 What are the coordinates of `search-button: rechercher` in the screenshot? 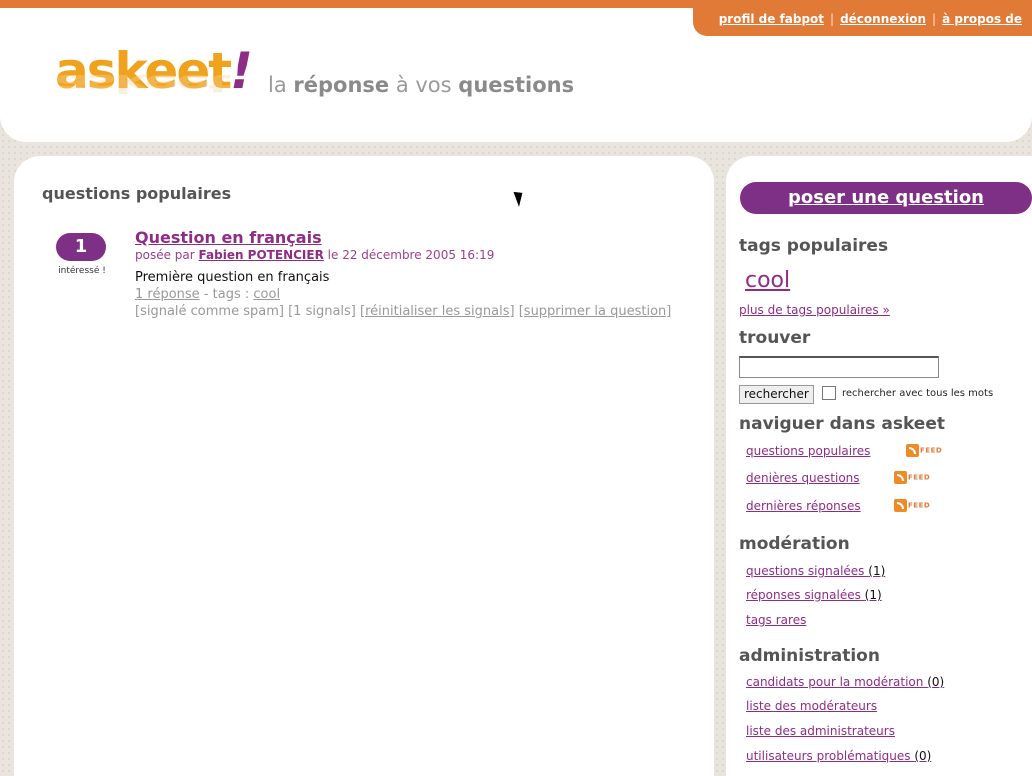 It's located at (776, 394).